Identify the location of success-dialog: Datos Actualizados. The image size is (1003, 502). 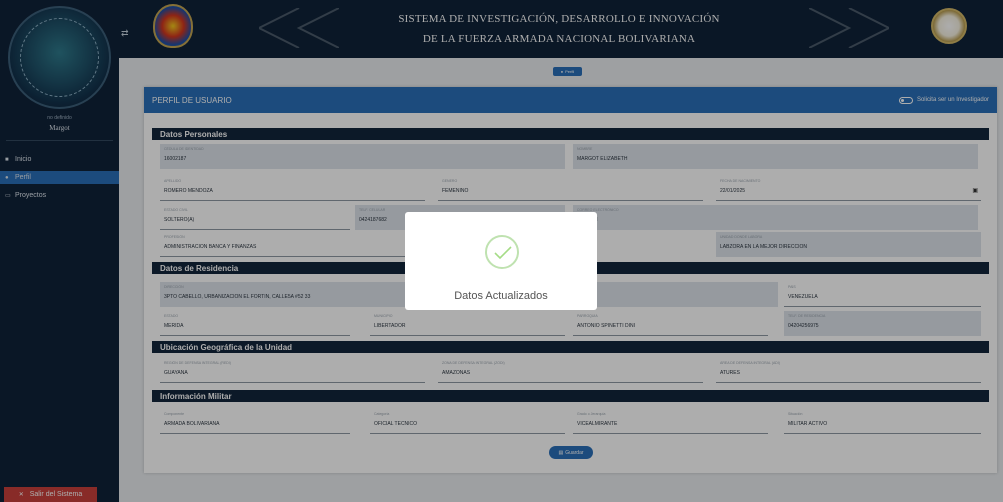
(501, 261).